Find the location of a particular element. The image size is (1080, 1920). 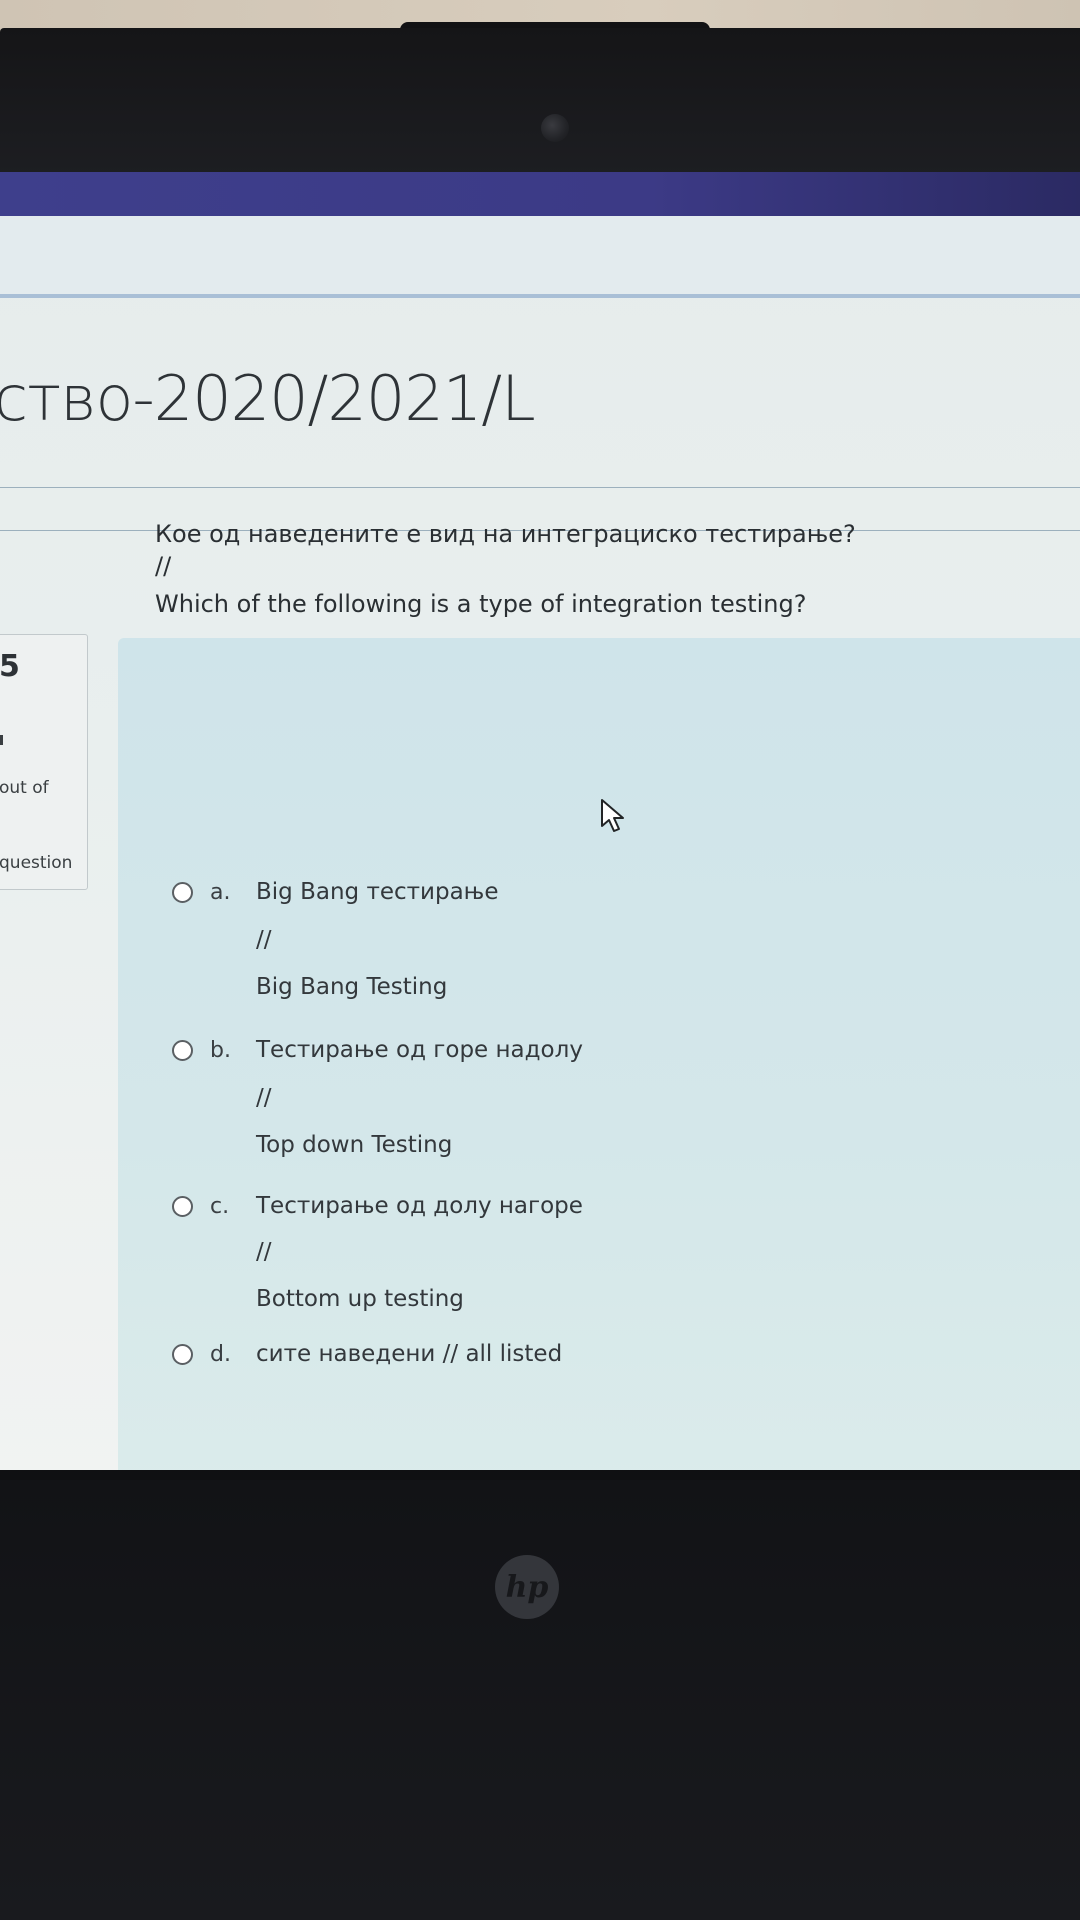

radio-button-c is located at coordinates (182, 1206).